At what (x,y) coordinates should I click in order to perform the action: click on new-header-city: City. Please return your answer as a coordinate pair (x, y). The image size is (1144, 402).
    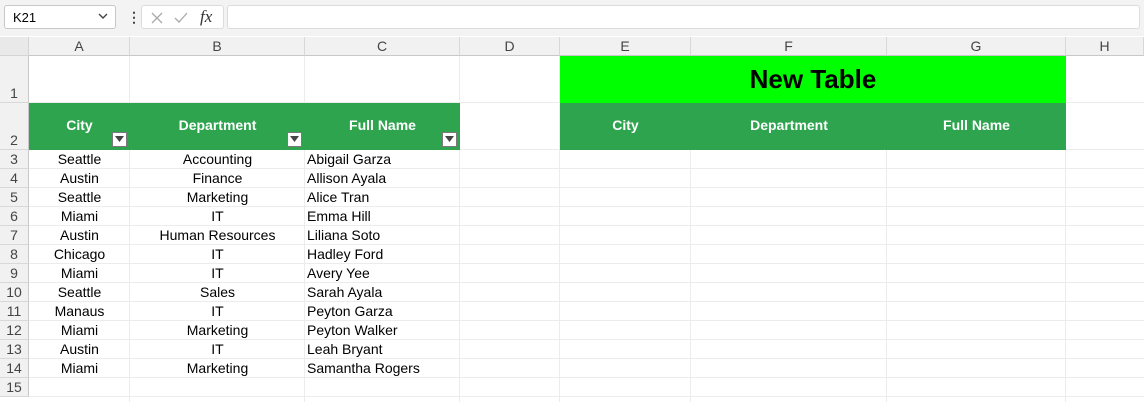
    Looking at the image, I should click on (625, 125).